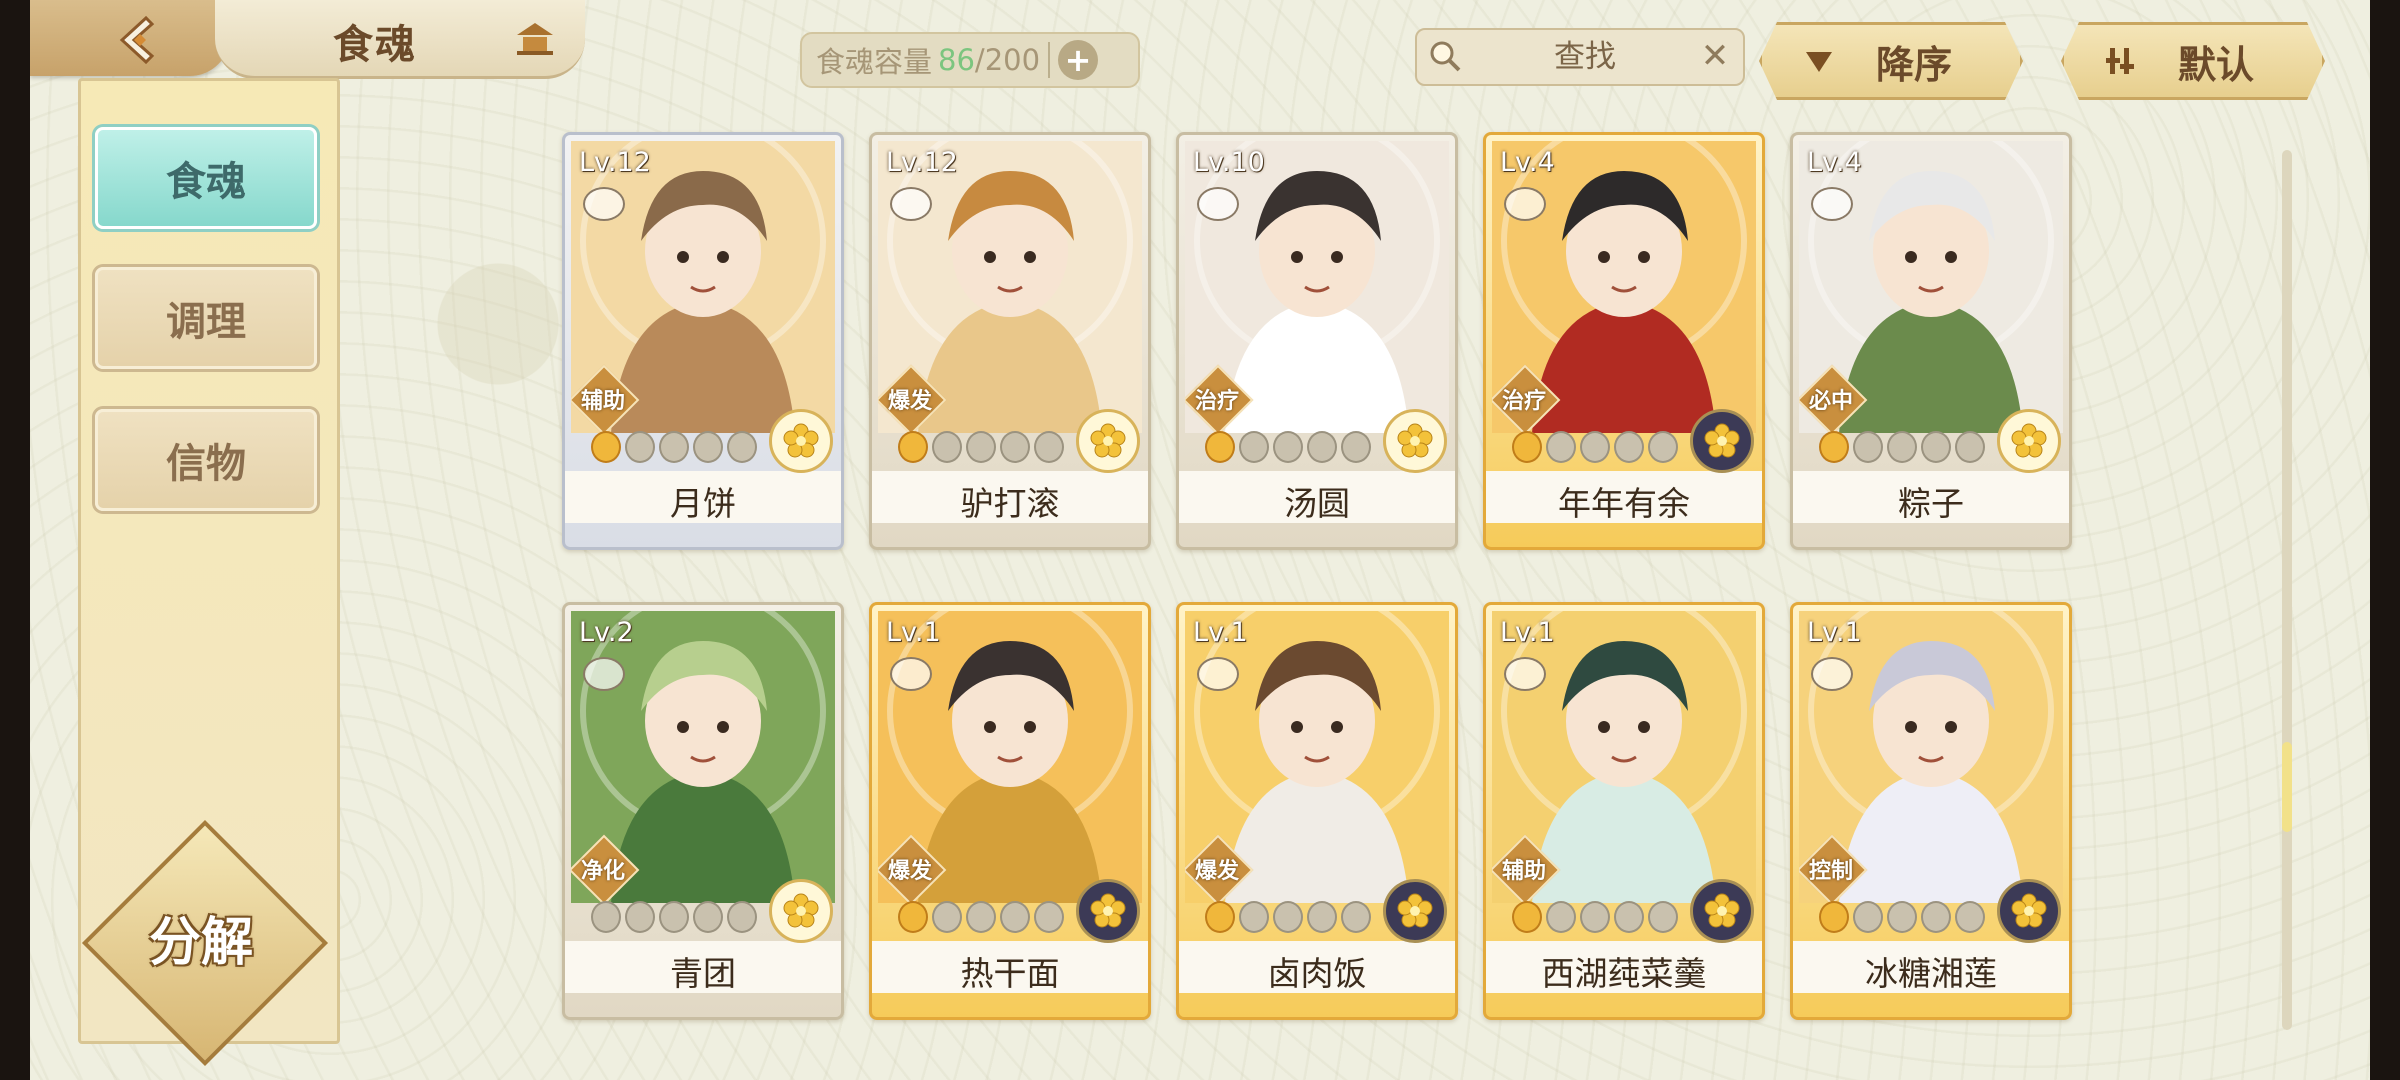 The width and height of the screenshot is (2400, 1080). I want to click on tab-token: 信物, so click(206, 460).